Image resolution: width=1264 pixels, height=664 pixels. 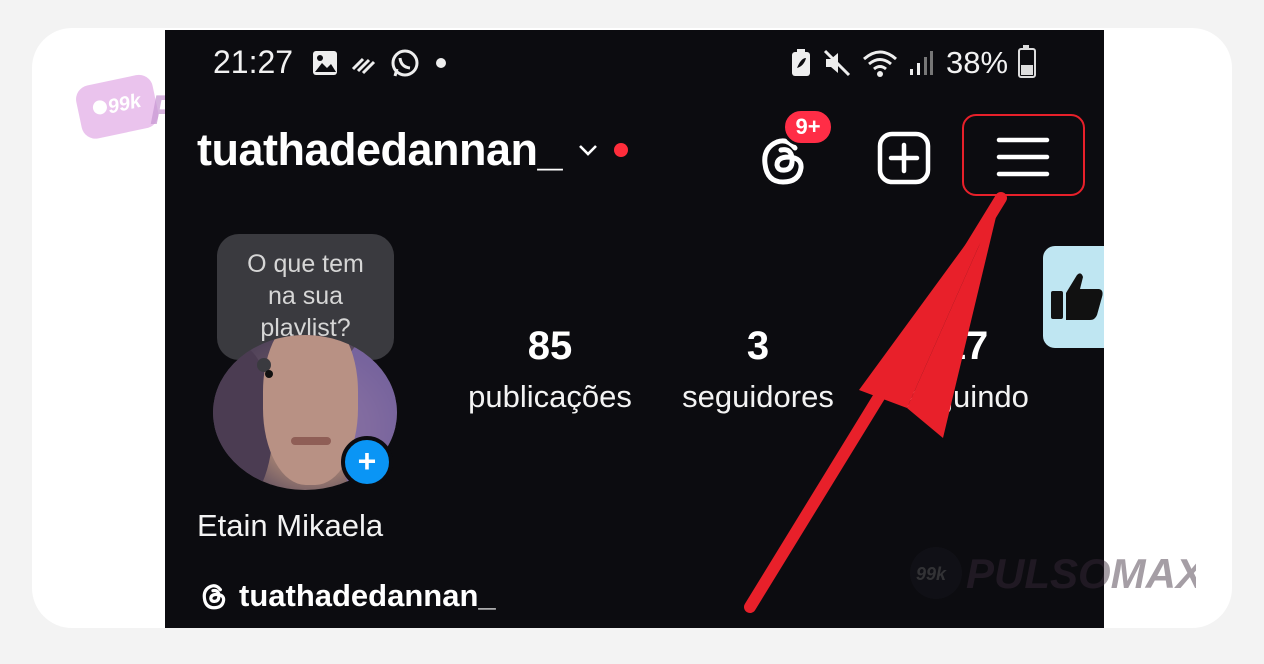 I want to click on followers-count: 3, so click(x=758, y=346).